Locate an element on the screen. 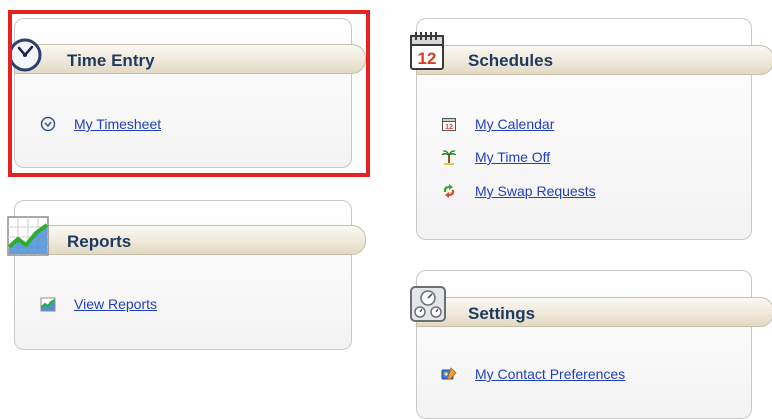  my-time-off-link: My Time Off is located at coordinates (512, 157).